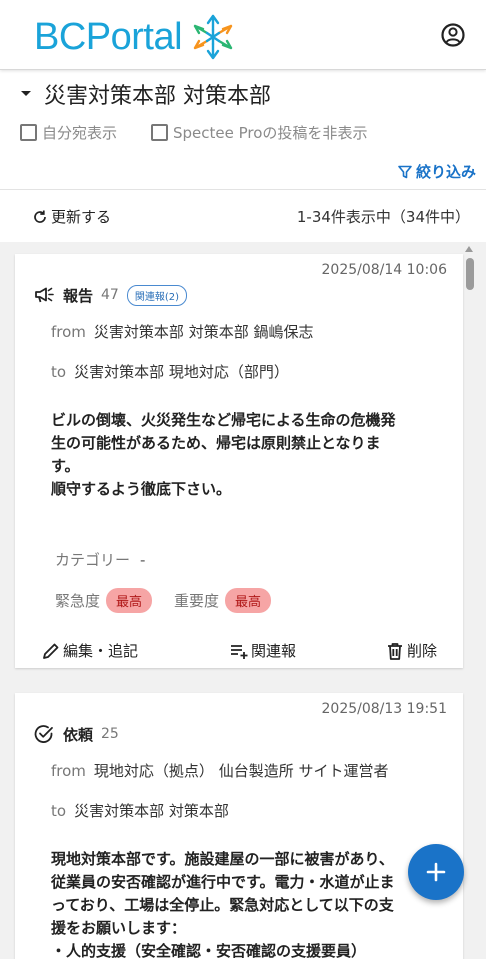 The image size is (486, 959). I want to click on post-count: 47, so click(110, 295).